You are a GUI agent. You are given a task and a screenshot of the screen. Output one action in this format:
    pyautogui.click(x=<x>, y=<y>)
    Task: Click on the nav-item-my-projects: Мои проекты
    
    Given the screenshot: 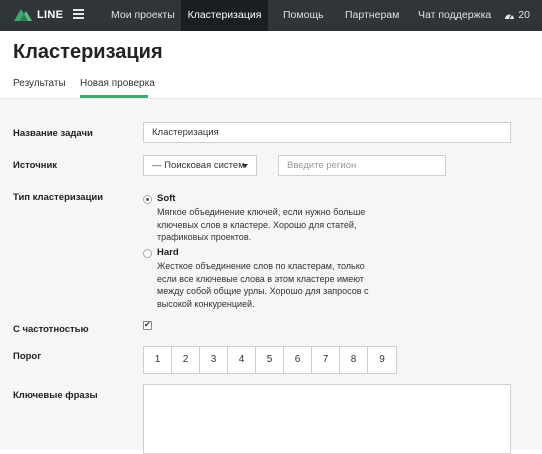 What is the action you would take?
    pyautogui.click(x=143, y=15)
    